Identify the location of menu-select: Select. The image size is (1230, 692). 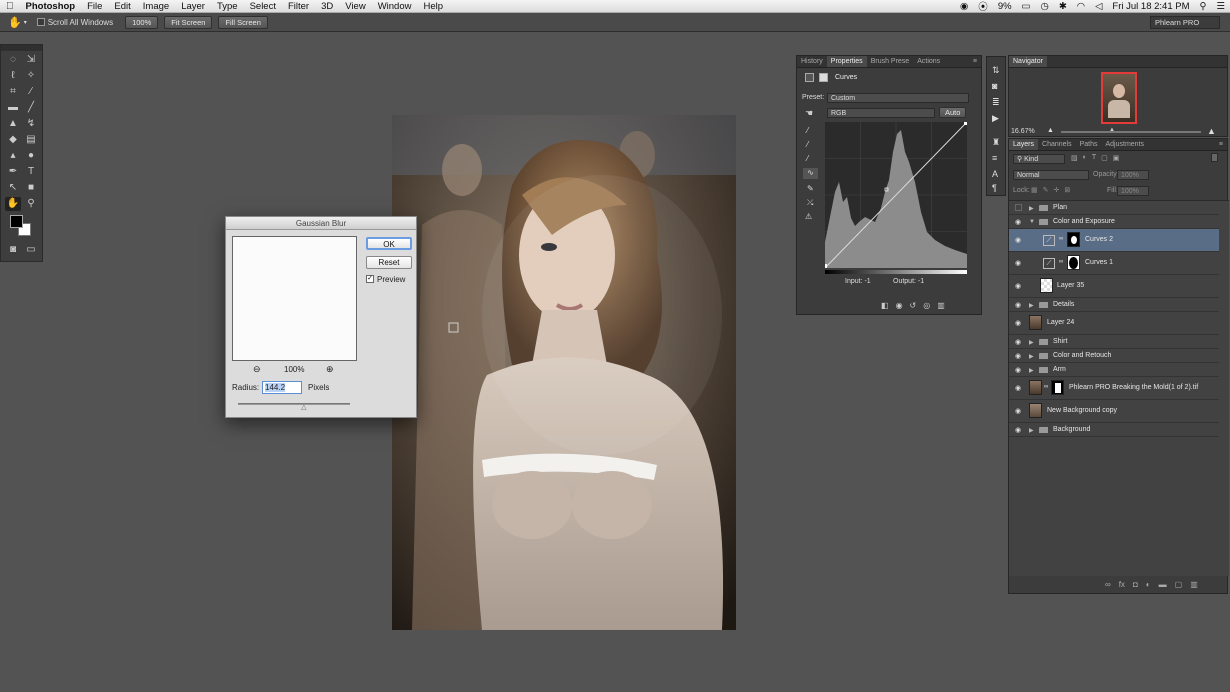
(263, 6).